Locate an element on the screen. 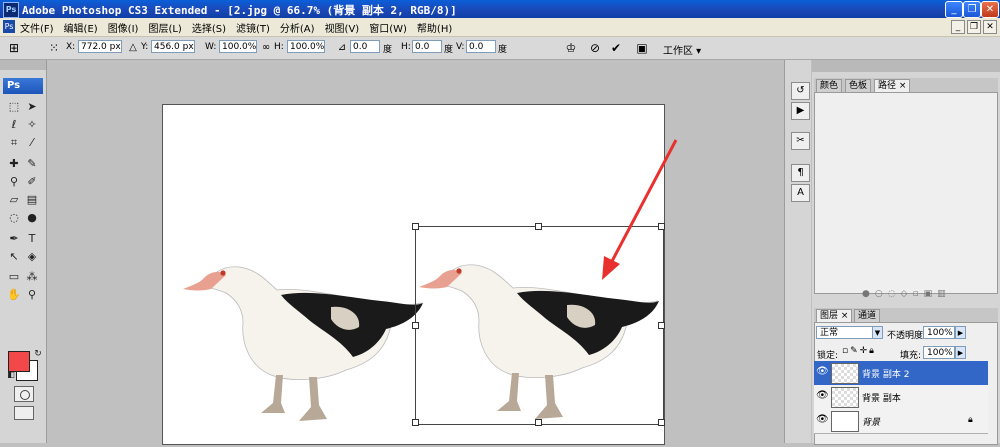  path-selection-tool-icon: ↖ is located at coordinates (14, 257).